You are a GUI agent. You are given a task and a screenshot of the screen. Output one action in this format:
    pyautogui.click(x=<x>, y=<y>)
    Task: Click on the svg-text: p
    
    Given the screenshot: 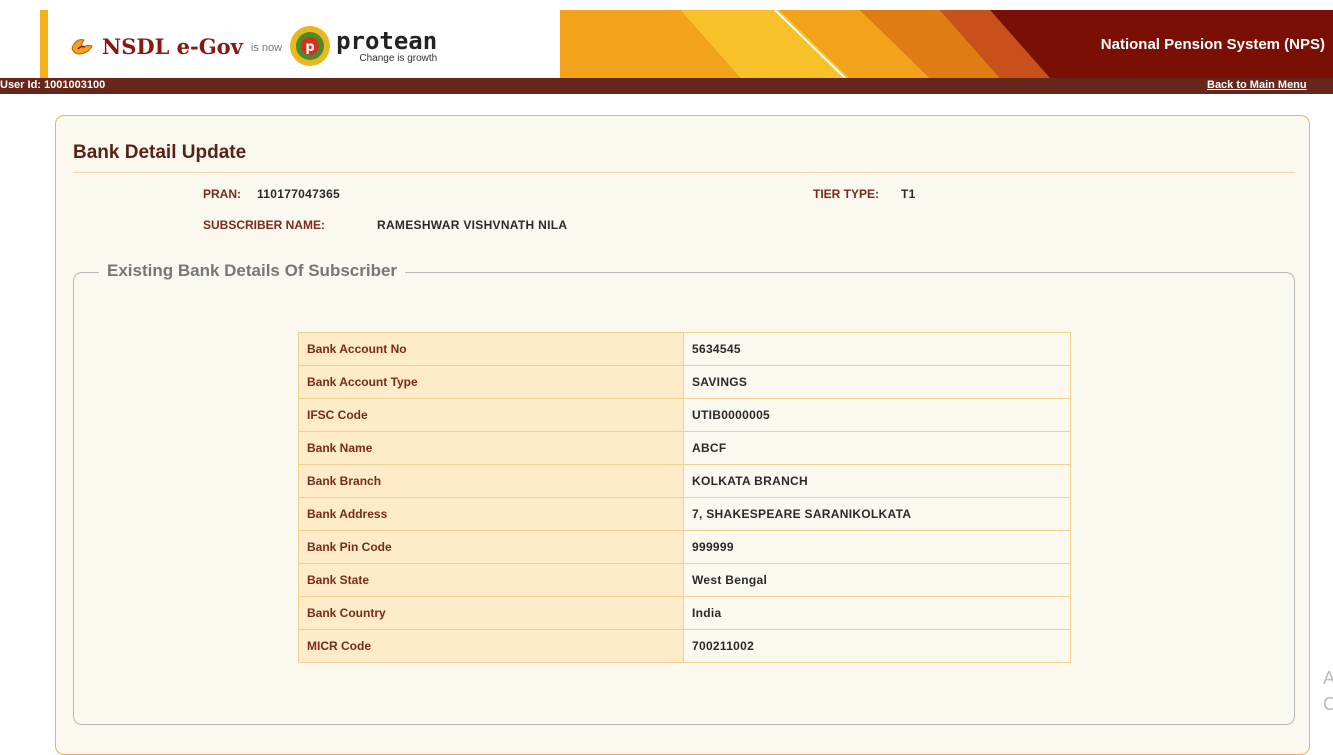 What is the action you would take?
    pyautogui.click(x=309, y=47)
    